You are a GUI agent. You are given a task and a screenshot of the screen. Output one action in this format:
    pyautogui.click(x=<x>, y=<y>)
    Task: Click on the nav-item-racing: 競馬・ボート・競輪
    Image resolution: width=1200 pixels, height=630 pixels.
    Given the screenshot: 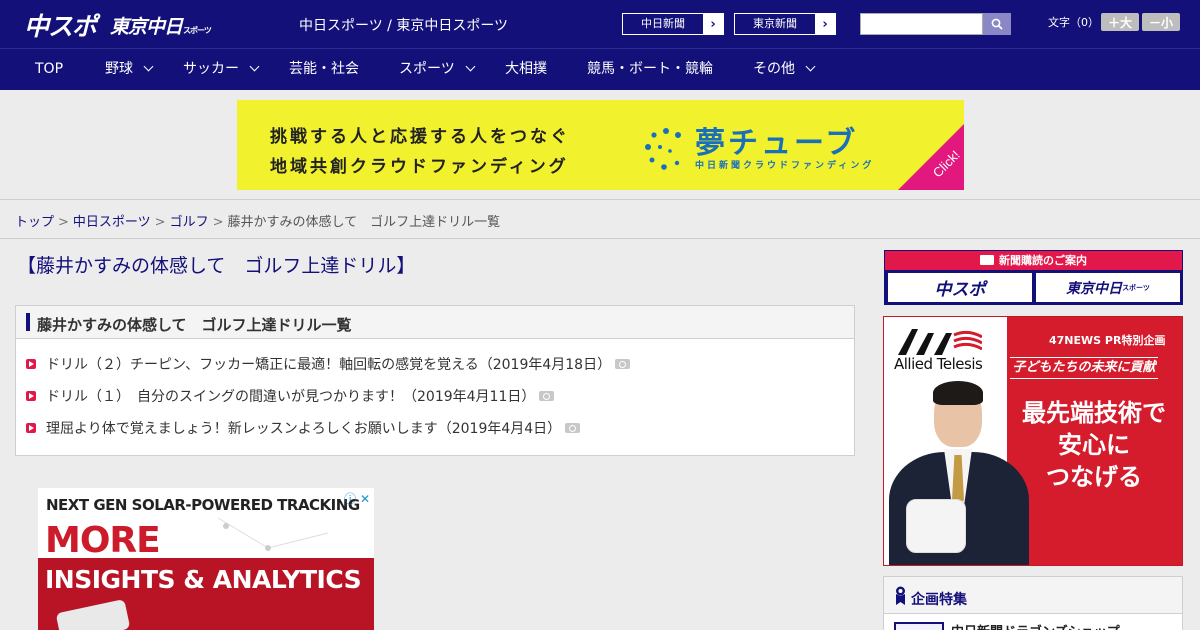 What is the action you would take?
    pyautogui.click(x=650, y=69)
    